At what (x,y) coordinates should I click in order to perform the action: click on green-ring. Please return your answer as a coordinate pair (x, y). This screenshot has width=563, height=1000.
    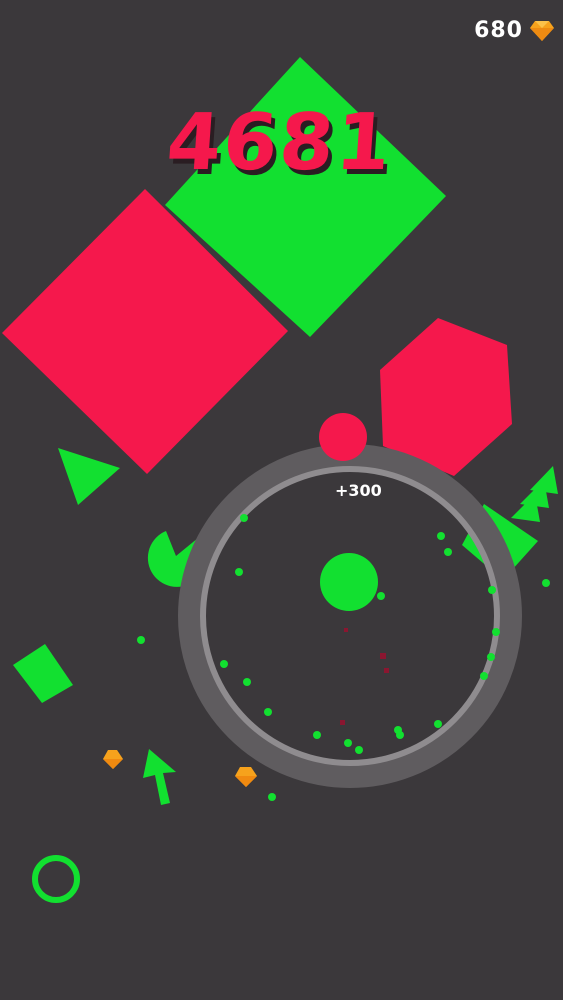
    Looking at the image, I should click on (56, 879).